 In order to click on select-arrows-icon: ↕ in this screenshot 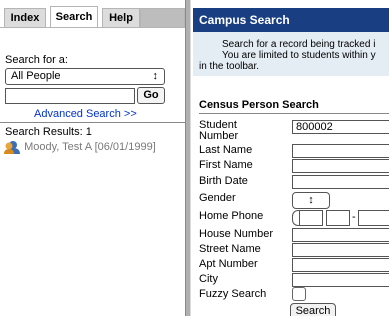, I will do `click(155, 76)`.